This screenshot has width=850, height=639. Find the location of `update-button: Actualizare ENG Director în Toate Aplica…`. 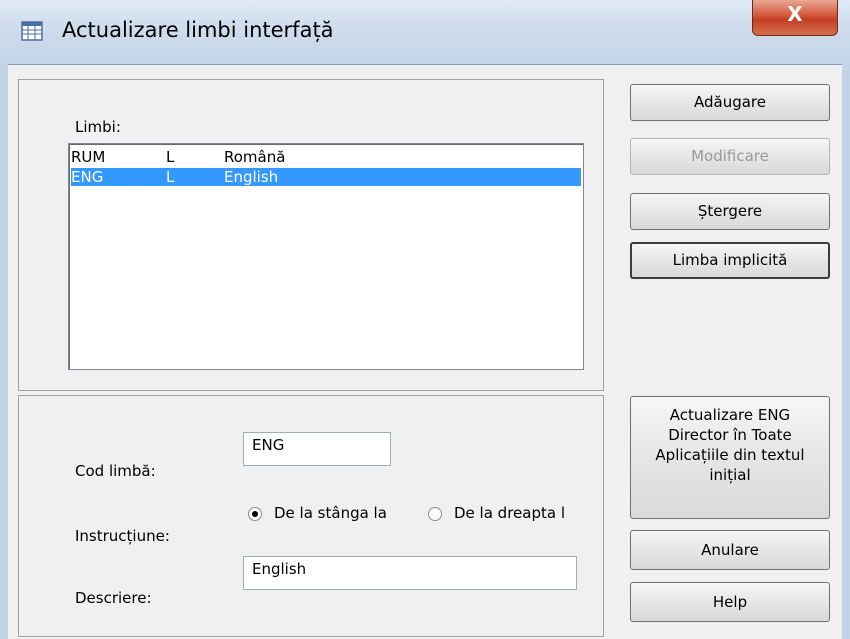

update-button: Actualizare ENG Director în Toate Aplica… is located at coordinates (730, 457).